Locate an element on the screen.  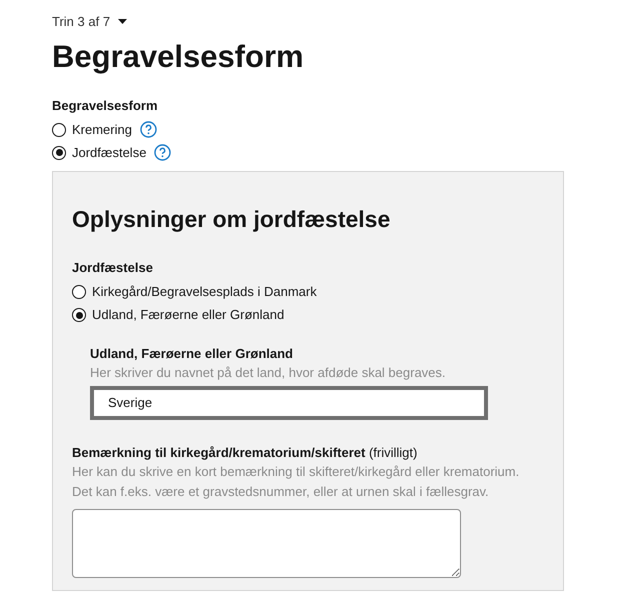
caret-icon is located at coordinates (123, 21).